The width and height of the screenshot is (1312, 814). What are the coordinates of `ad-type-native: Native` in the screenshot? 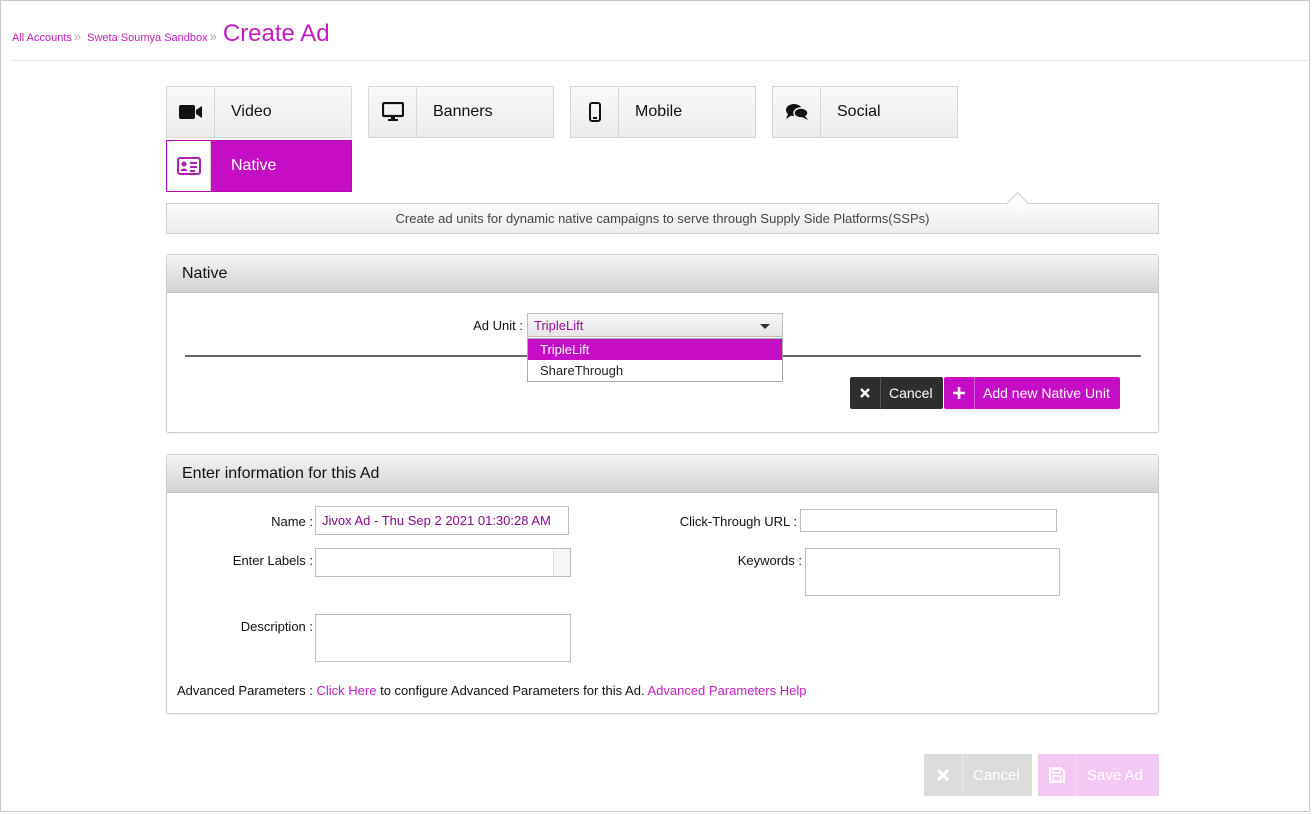 It's located at (259, 166).